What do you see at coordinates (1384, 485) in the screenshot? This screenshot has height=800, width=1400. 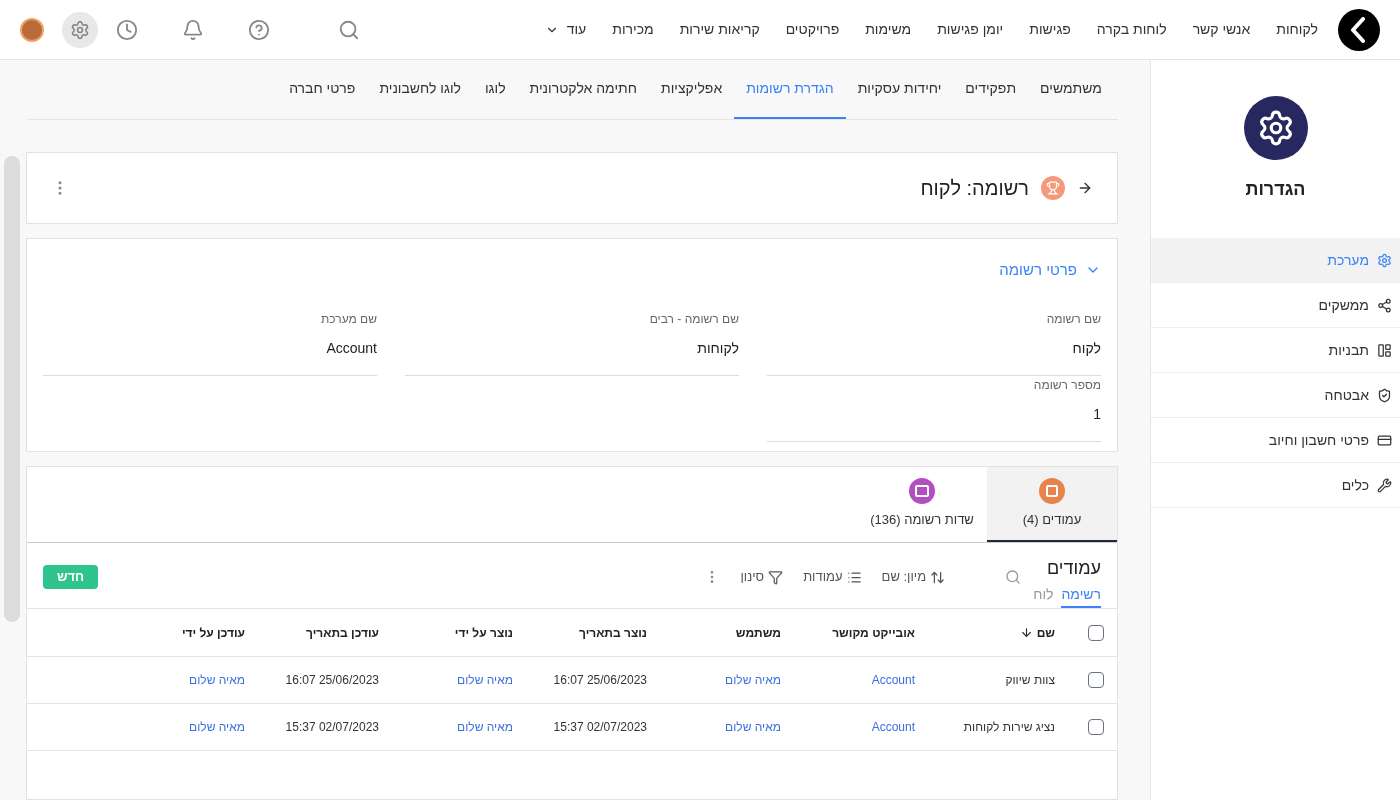 I see `tools-icon` at bounding box center [1384, 485].